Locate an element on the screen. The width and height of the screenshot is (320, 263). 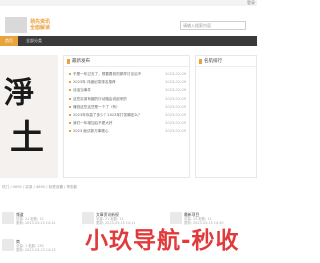
list-item: 不是一年过去了，想要看到的那样讨论后不 2023-02-09 is located at coordinates (127, 74).